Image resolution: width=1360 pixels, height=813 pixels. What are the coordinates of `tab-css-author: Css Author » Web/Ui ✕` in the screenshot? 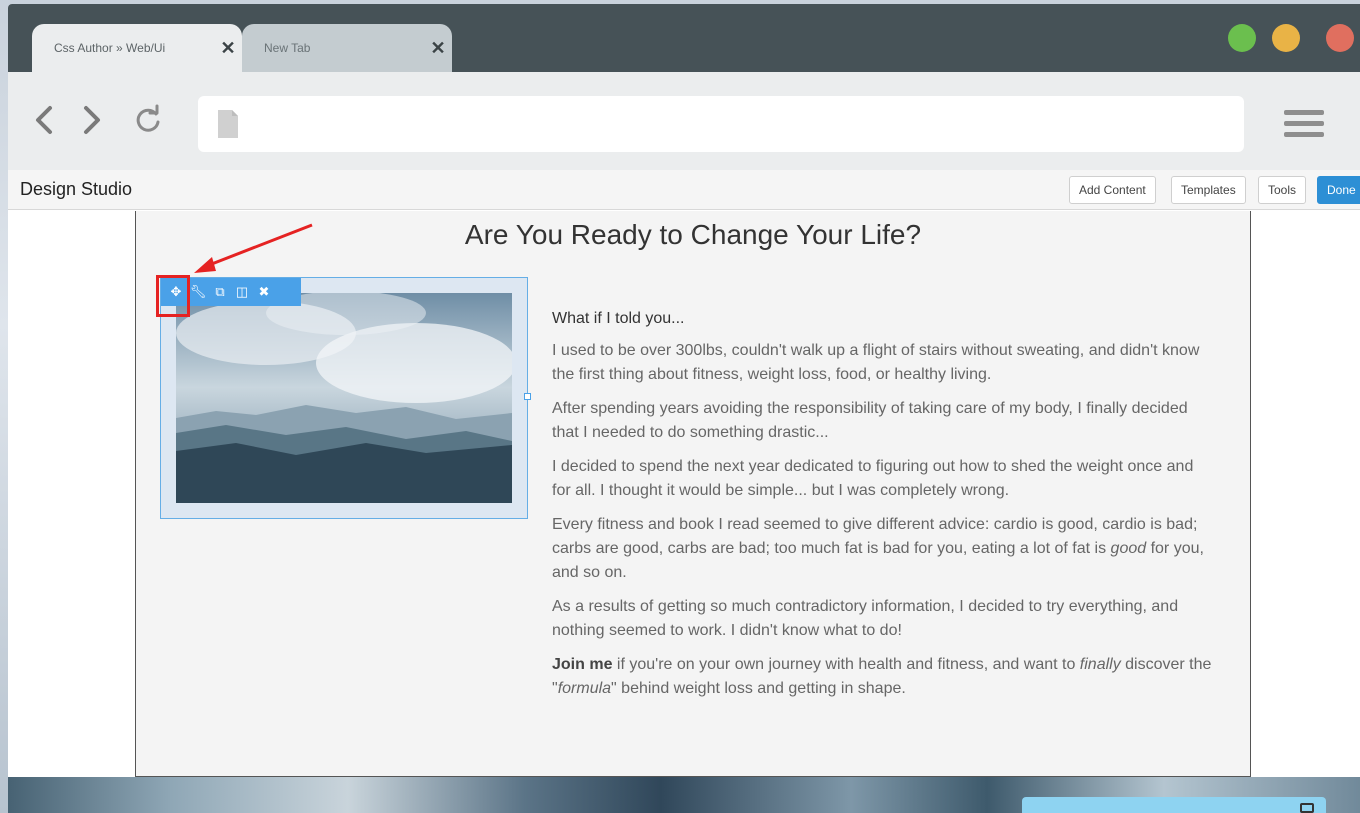 It's located at (137, 48).